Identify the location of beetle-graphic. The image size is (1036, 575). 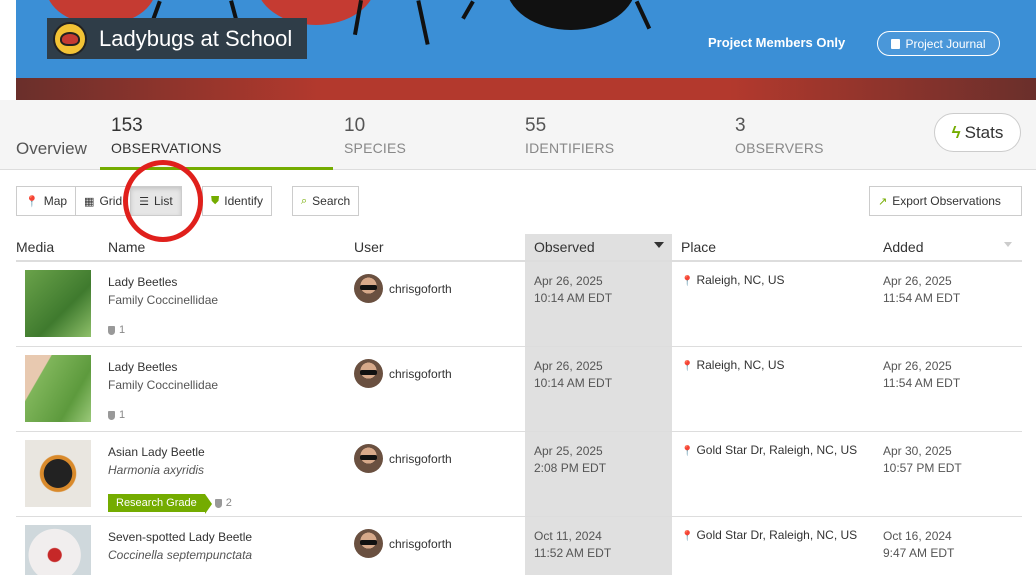
(571, 15).